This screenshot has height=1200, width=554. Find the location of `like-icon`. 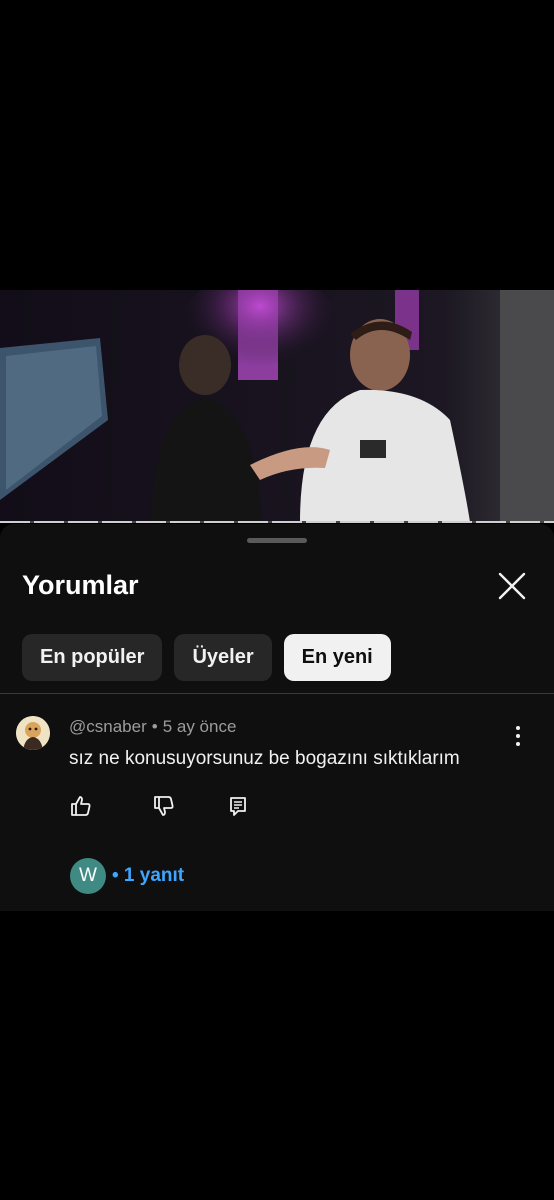

like-icon is located at coordinates (81, 806).